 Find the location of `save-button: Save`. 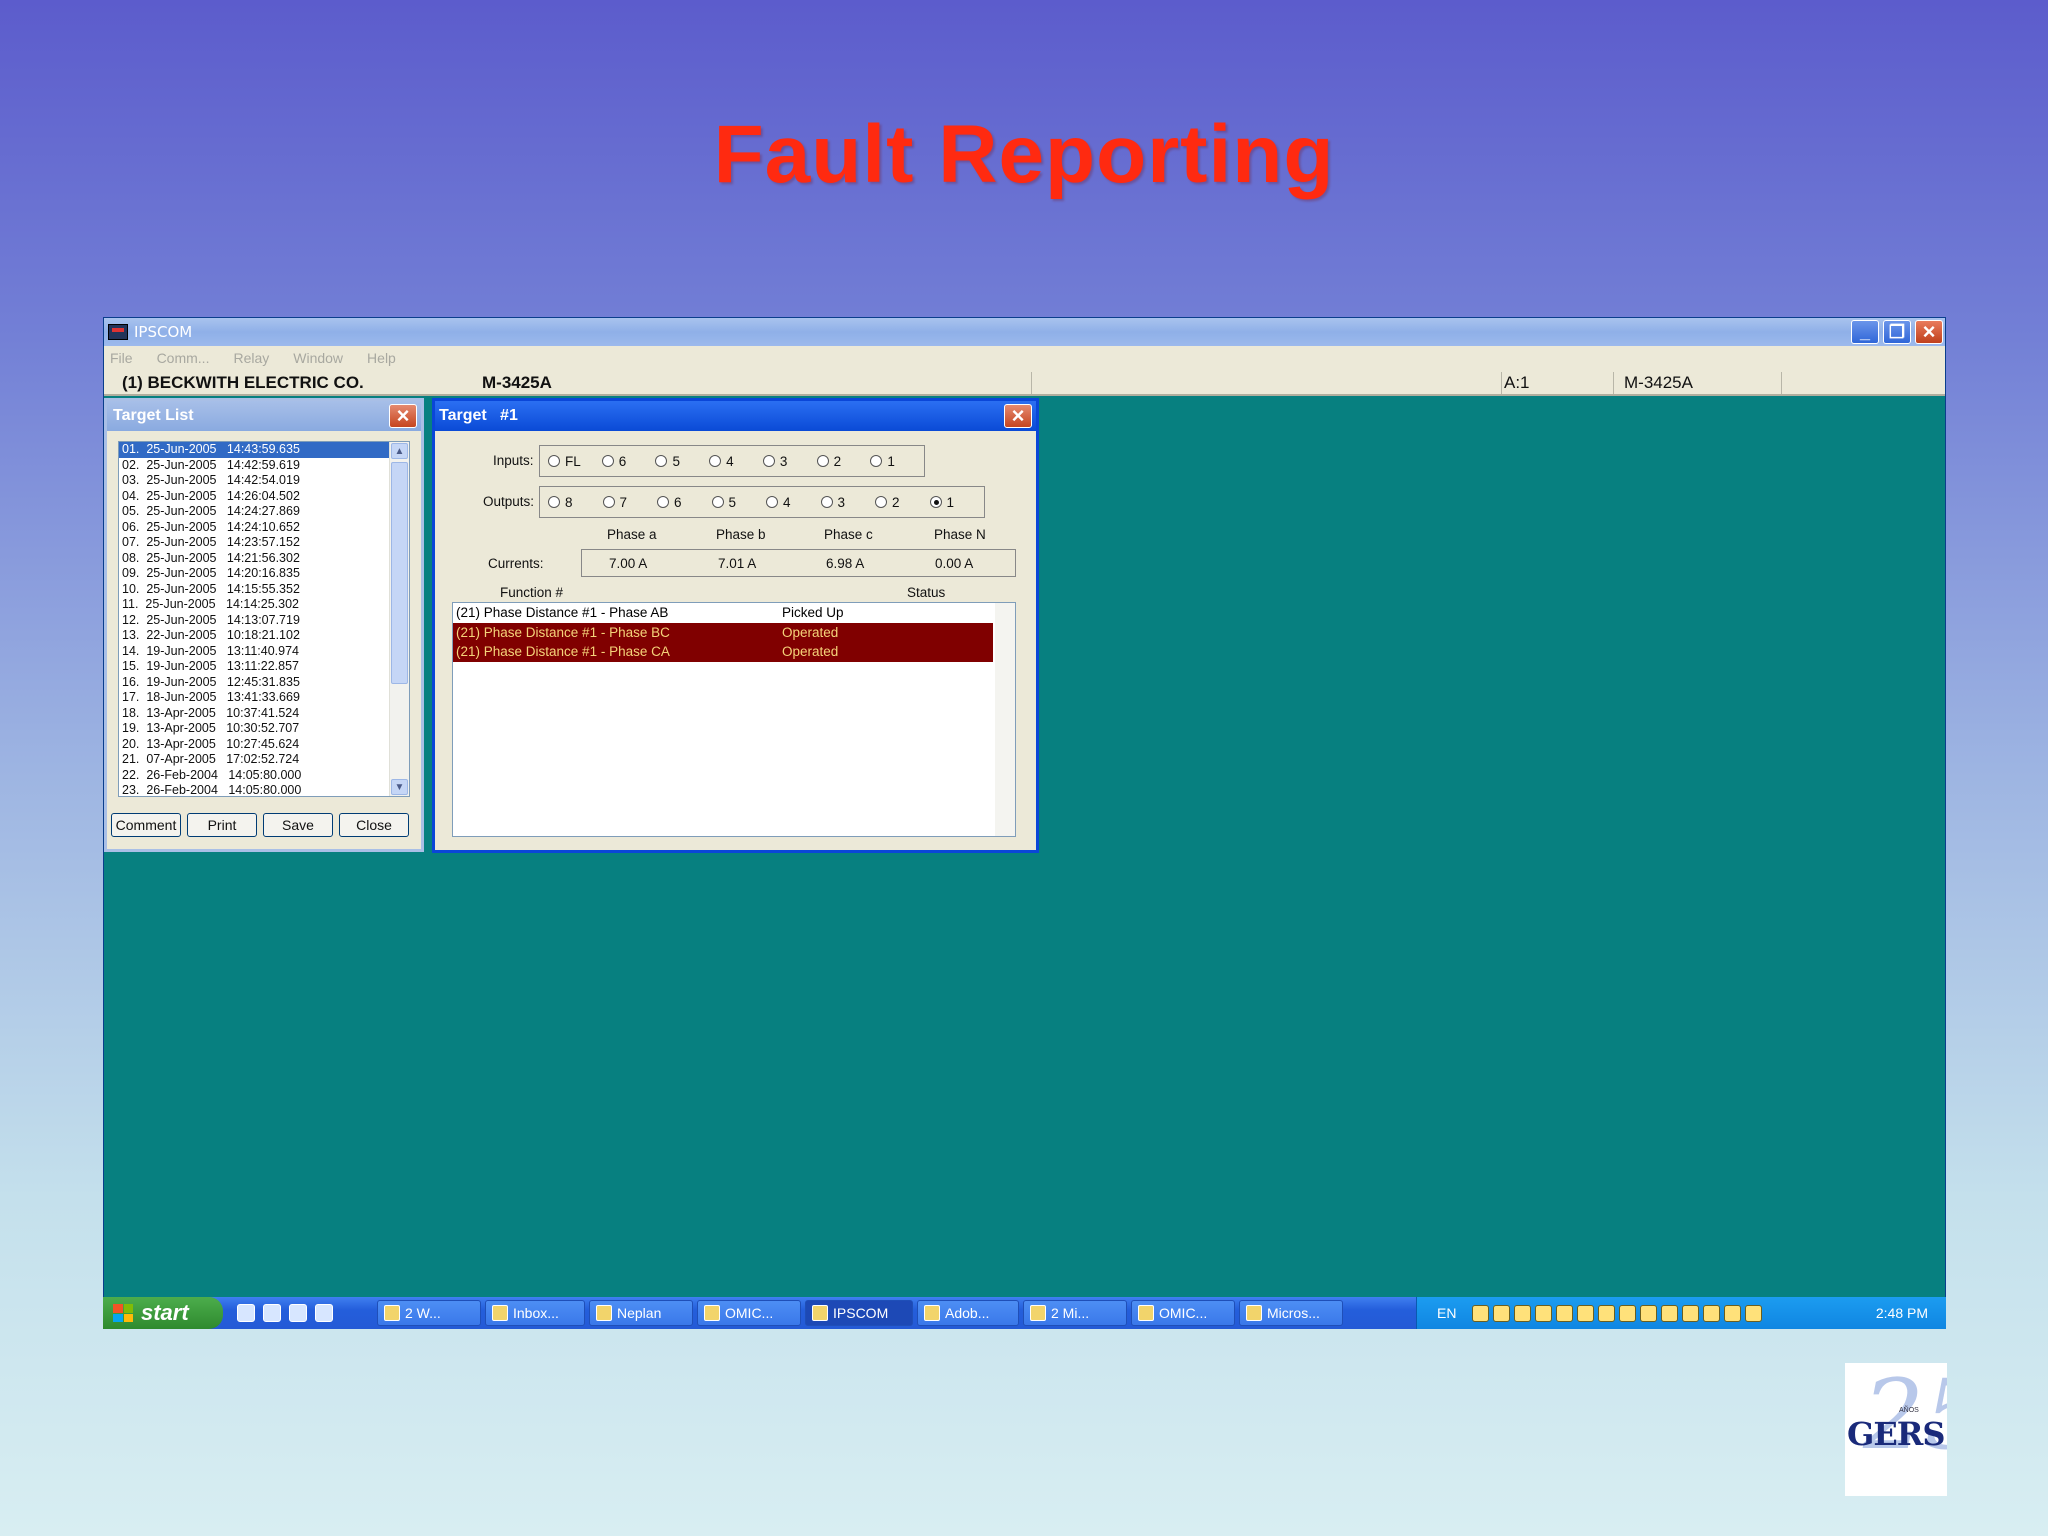

save-button: Save is located at coordinates (298, 825).